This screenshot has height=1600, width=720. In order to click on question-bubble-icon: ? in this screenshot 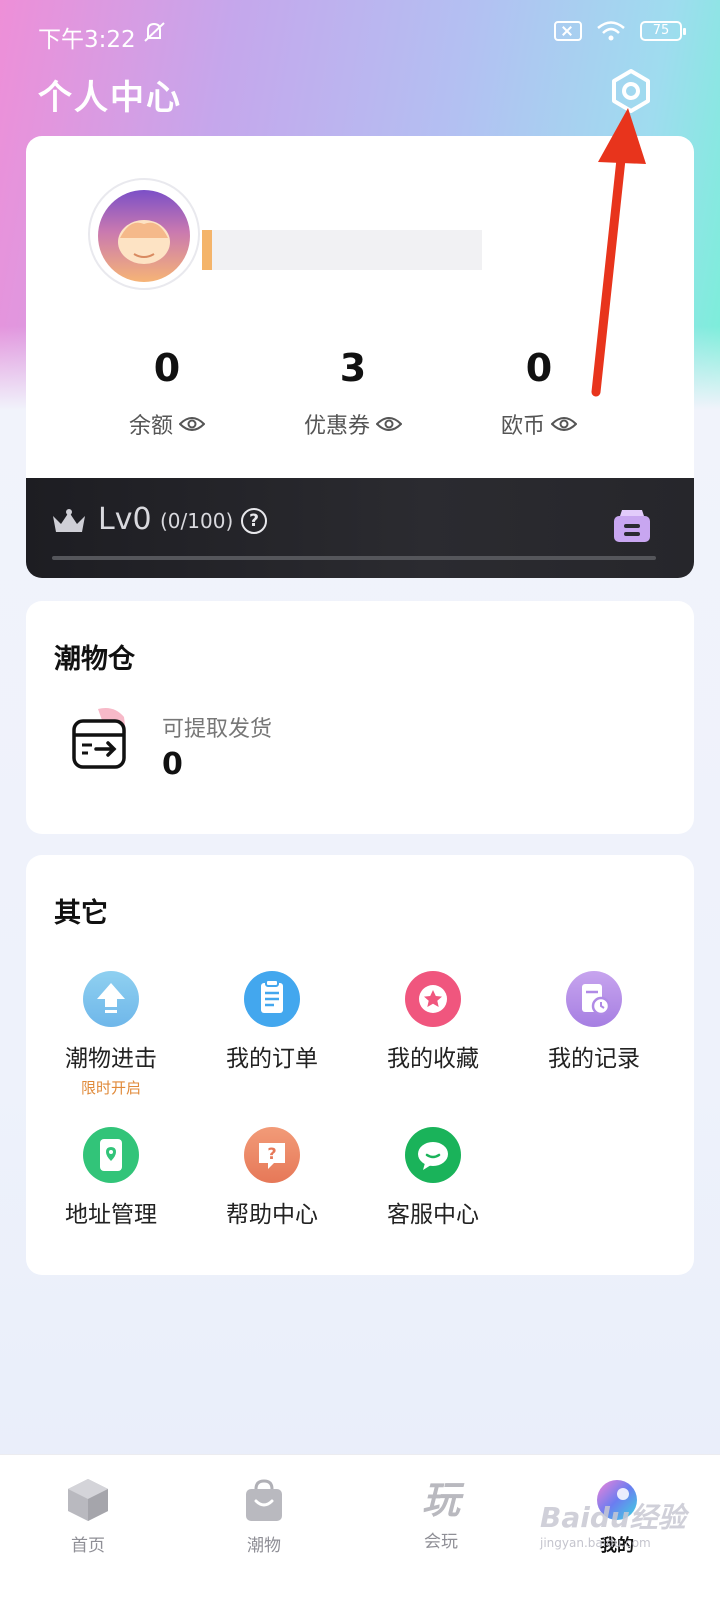, I will do `click(272, 1155)`.